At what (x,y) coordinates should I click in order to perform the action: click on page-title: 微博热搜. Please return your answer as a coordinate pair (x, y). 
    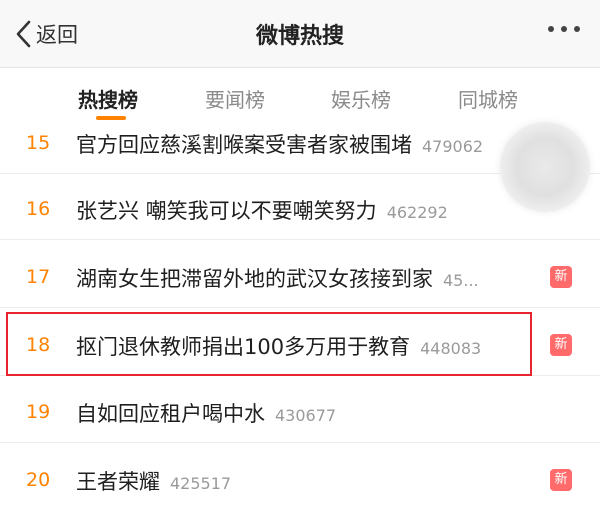
    Looking at the image, I should click on (299, 36).